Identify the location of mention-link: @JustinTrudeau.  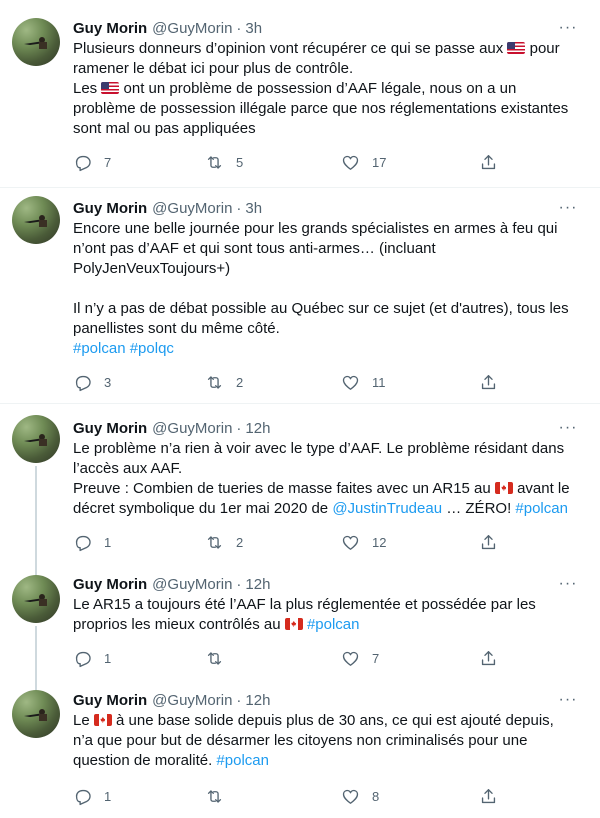
(387, 508).